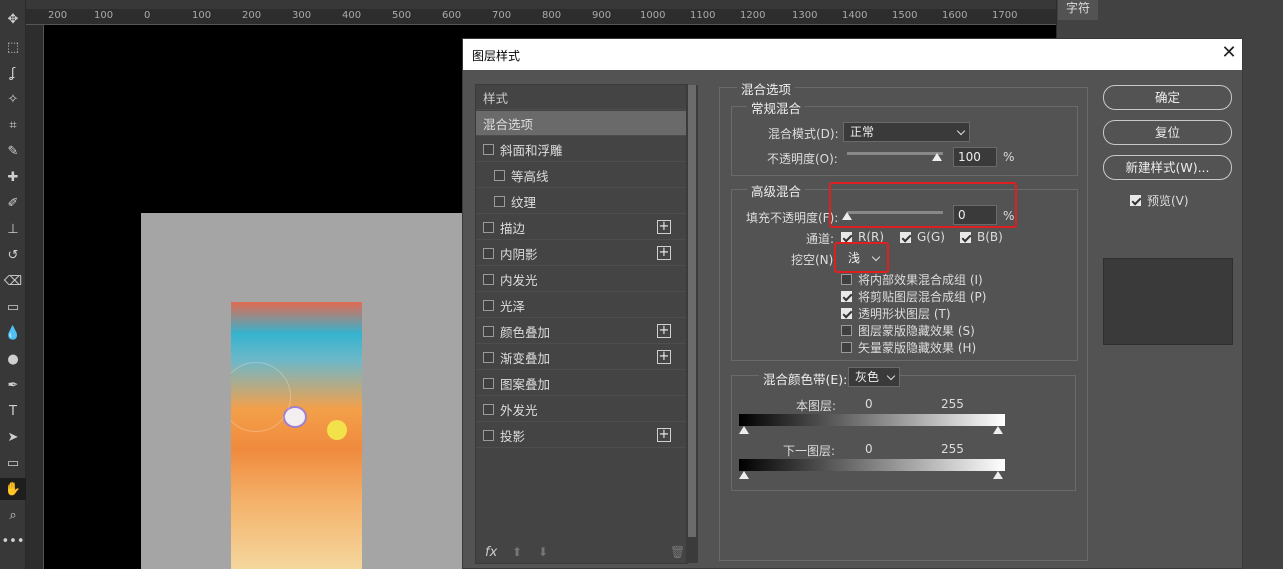  What do you see at coordinates (981, 237) in the screenshot?
I see `channel-b-checkbox: B(B)` at bounding box center [981, 237].